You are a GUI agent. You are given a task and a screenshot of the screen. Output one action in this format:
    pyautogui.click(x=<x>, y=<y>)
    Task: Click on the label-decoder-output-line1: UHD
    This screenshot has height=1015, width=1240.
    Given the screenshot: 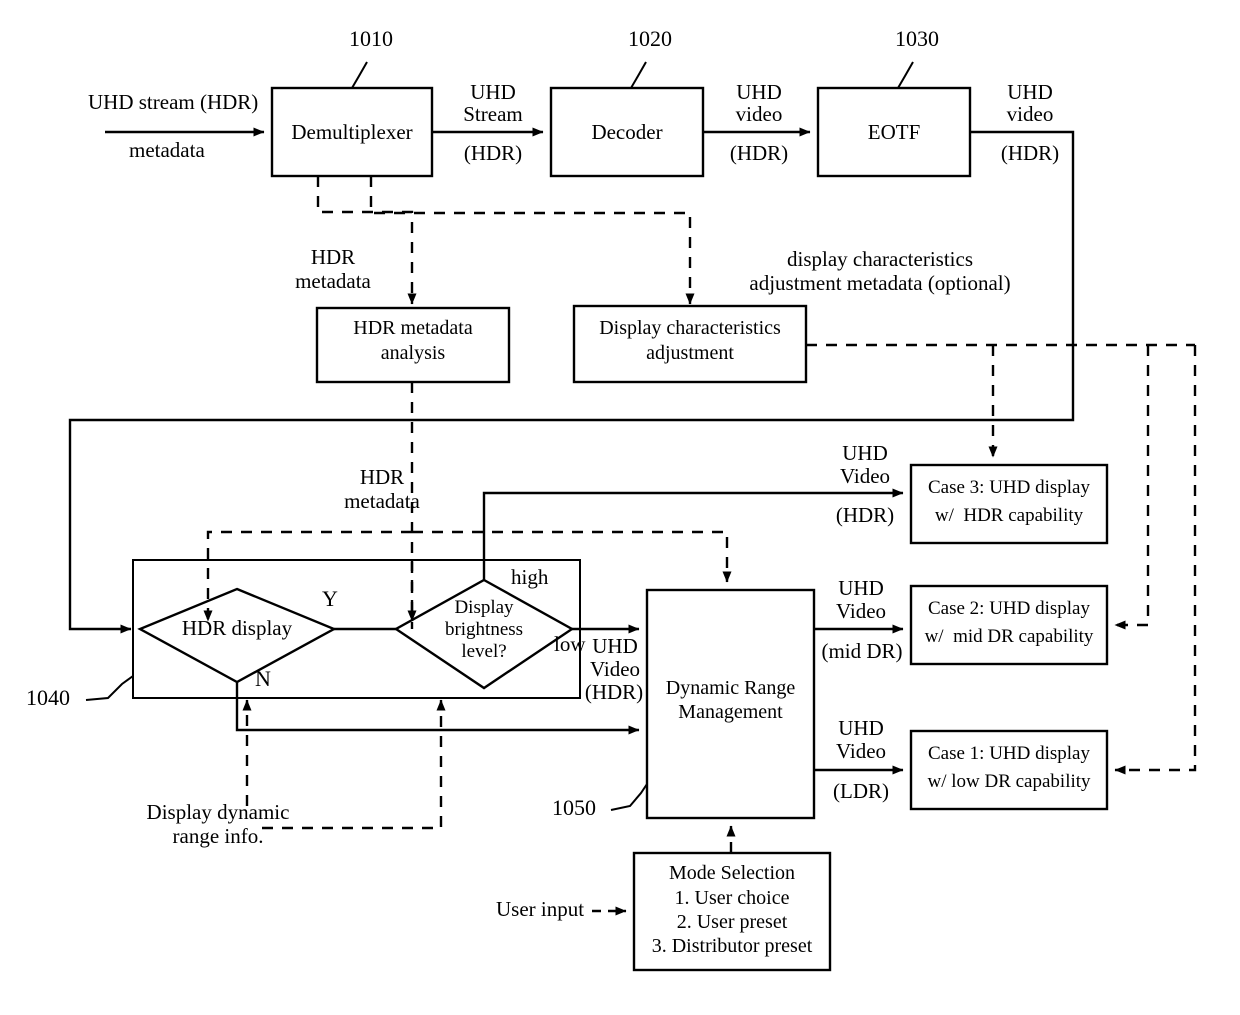 What is the action you would take?
    pyautogui.click(x=759, y=92)
    